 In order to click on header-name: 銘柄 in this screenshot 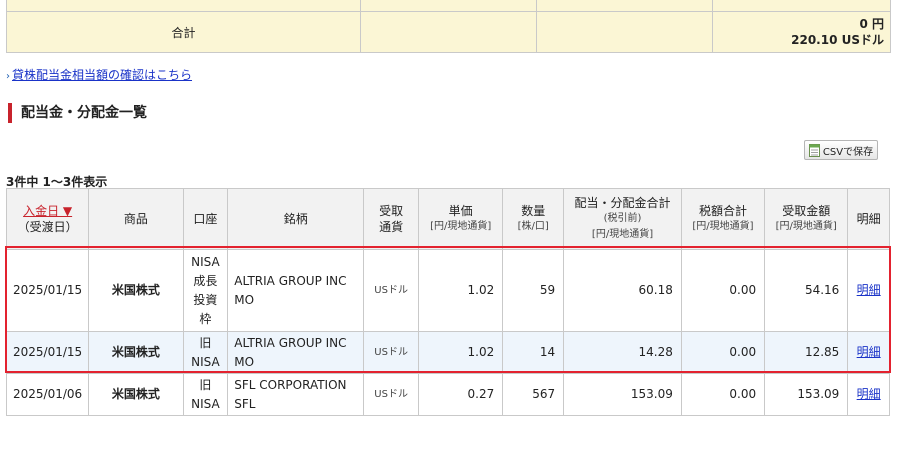, I will do `click(296, 219)`.